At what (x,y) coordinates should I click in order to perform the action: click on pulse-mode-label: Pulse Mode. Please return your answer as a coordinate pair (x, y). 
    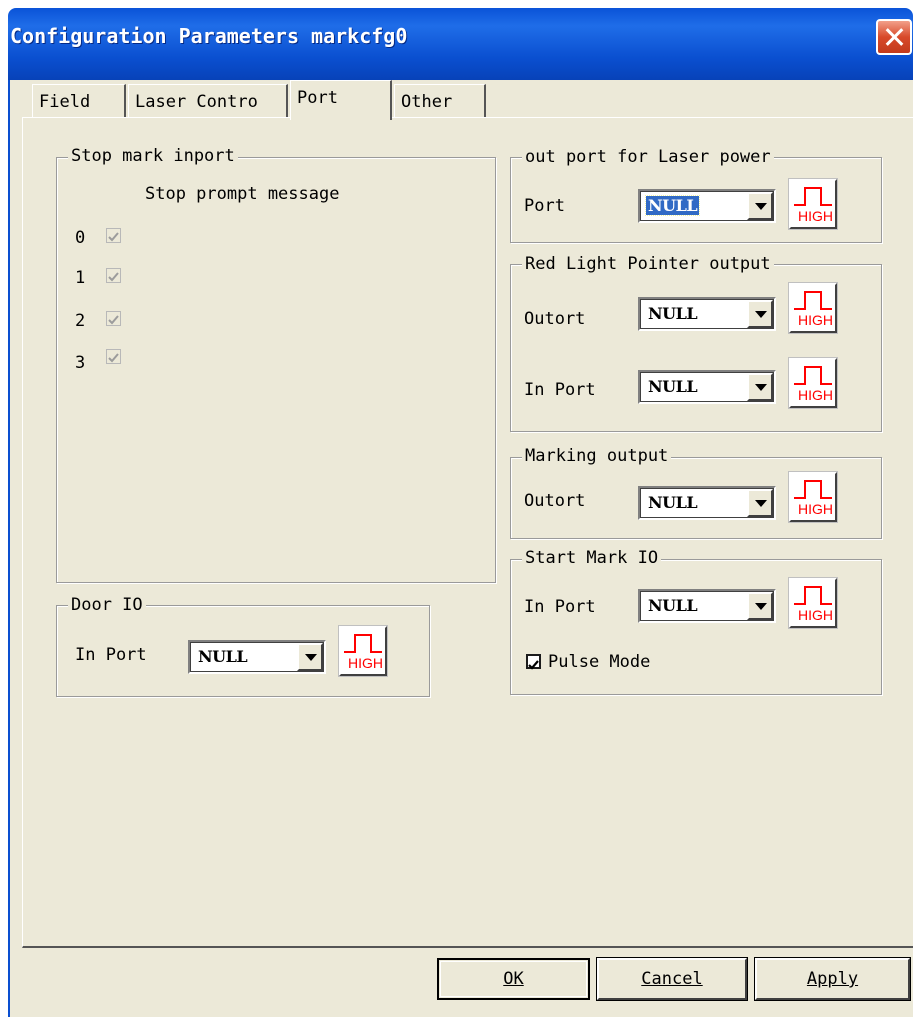
    Looking at the image, I should click on (599, 662).